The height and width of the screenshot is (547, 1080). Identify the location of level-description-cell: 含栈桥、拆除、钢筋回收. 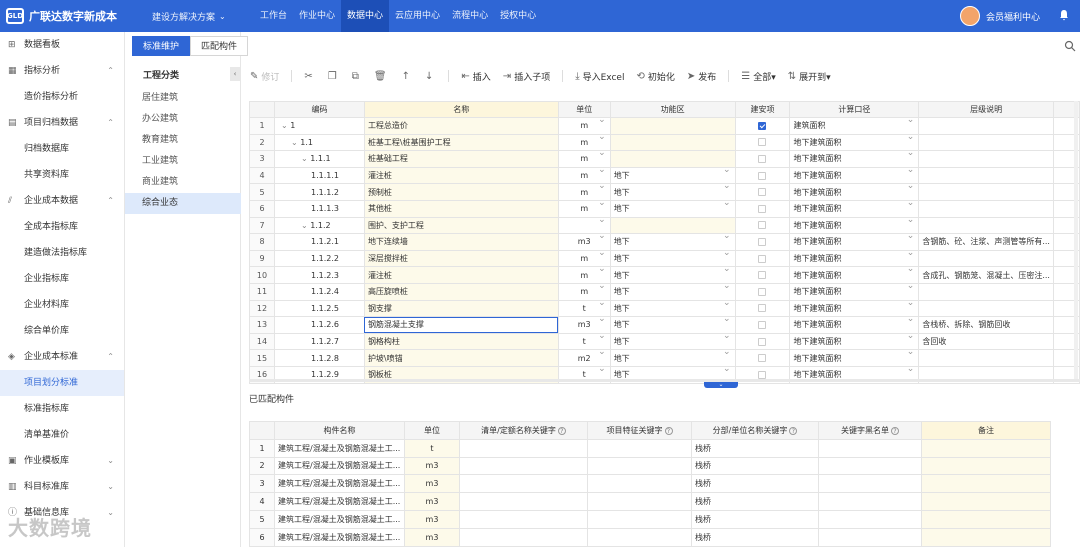
(986, 325).